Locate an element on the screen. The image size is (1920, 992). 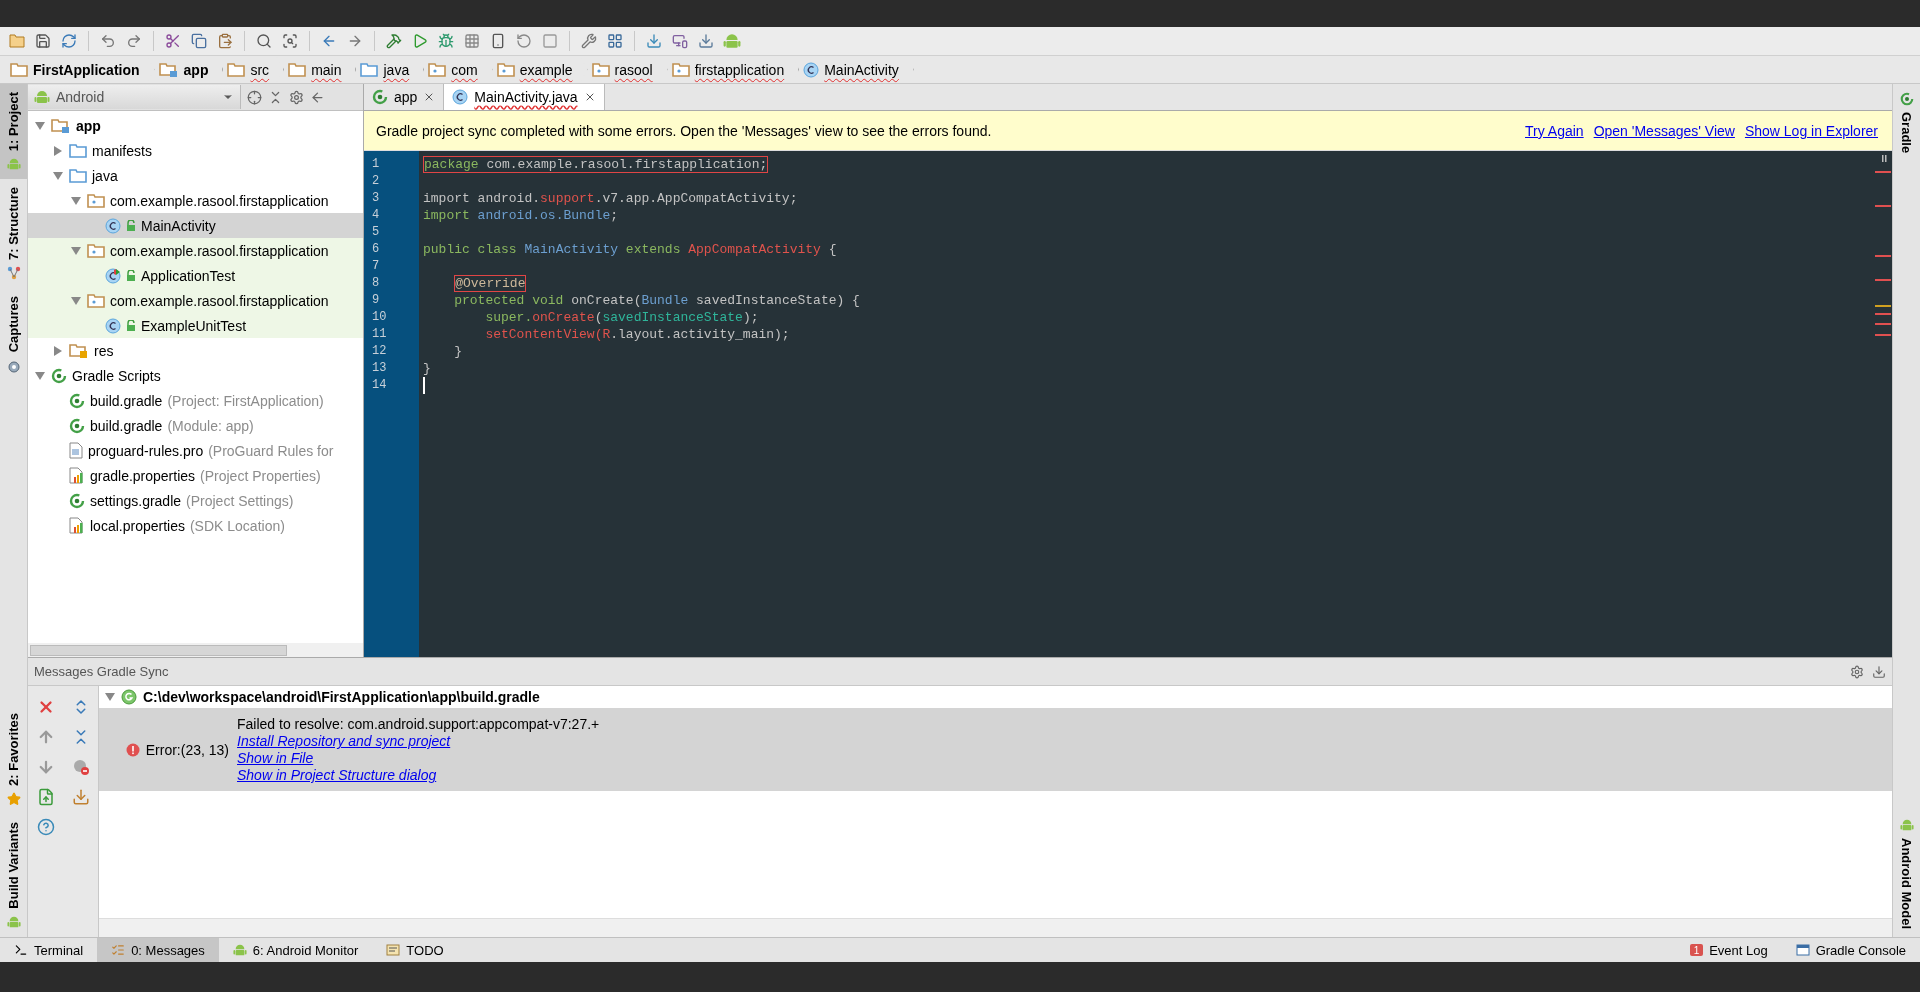
debug-button is located at coordinates (446, 41).